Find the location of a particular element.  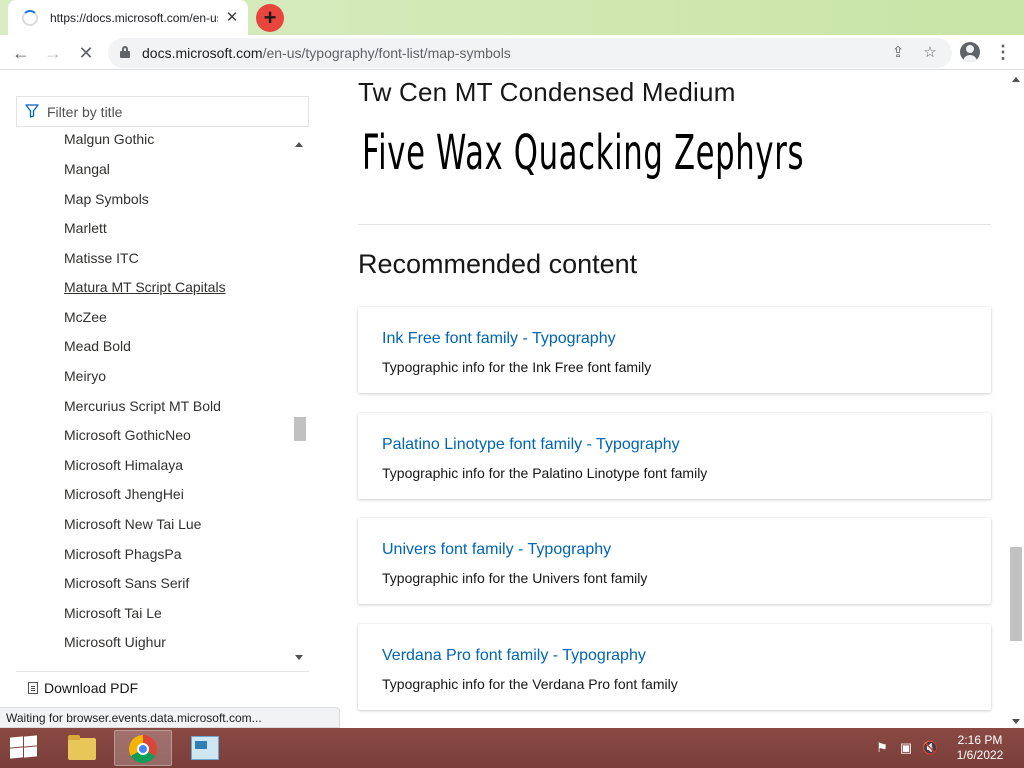

download-pdf-label: Download PDF is located at coordinates (91, 688).